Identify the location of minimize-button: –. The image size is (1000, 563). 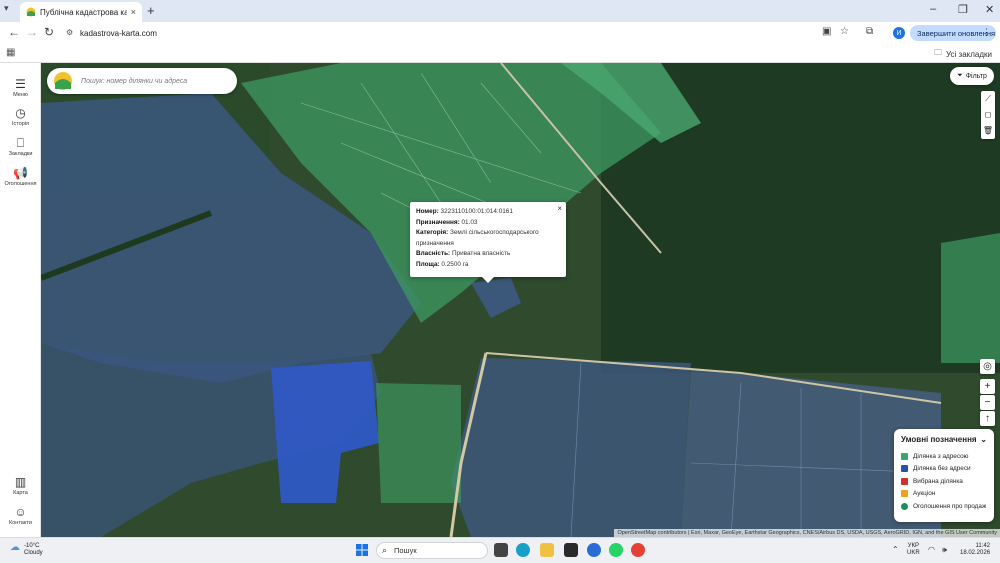
(933, 9).